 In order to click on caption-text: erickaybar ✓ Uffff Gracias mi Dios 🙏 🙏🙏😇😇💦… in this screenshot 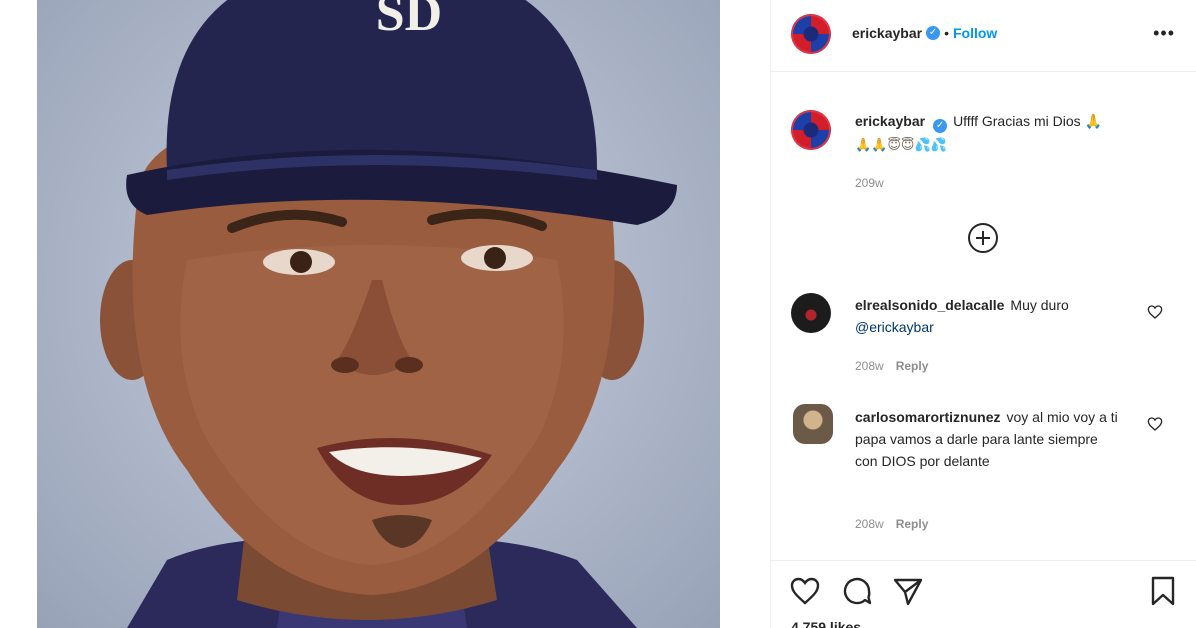, I will do `click(1000, 133)`.